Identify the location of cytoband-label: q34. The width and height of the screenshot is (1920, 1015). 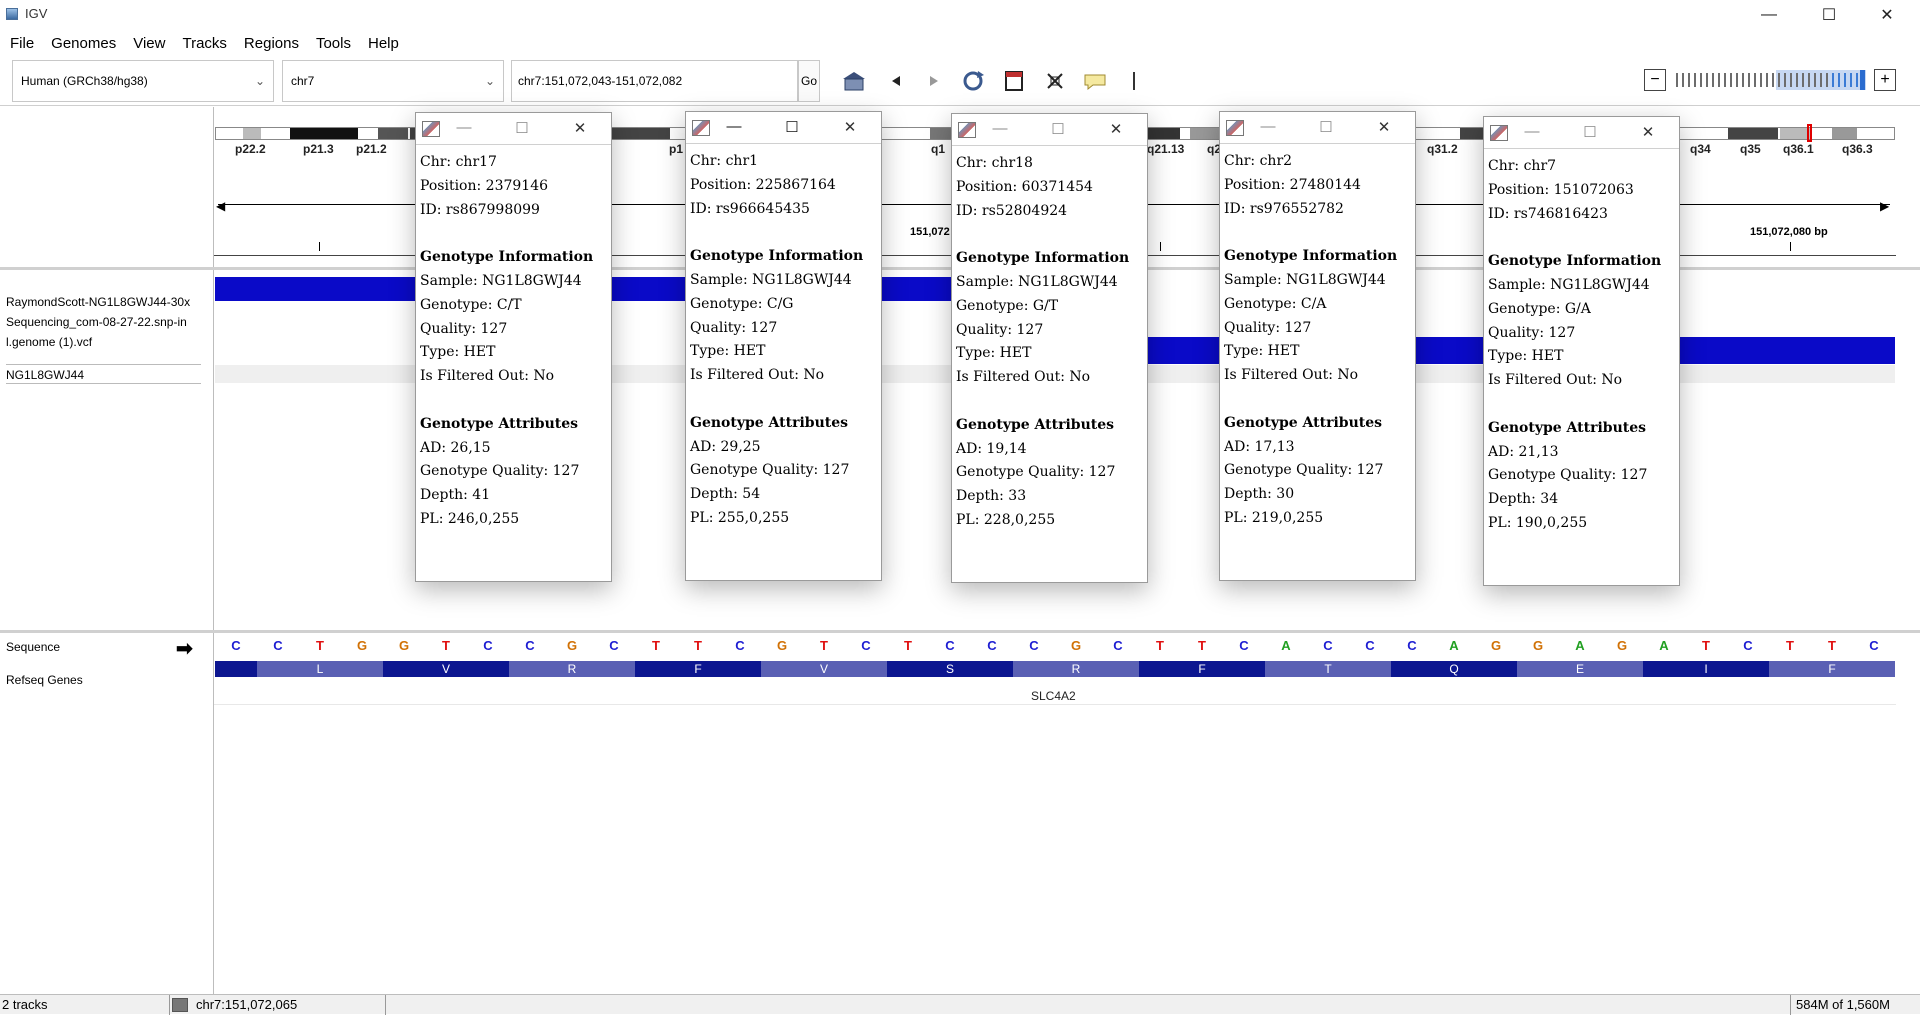
(1700, 149).